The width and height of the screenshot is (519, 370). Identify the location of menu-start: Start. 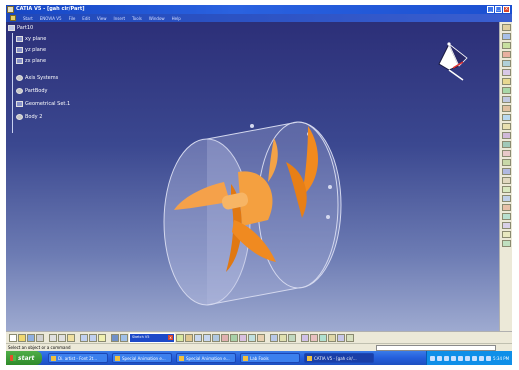
(28, 18).